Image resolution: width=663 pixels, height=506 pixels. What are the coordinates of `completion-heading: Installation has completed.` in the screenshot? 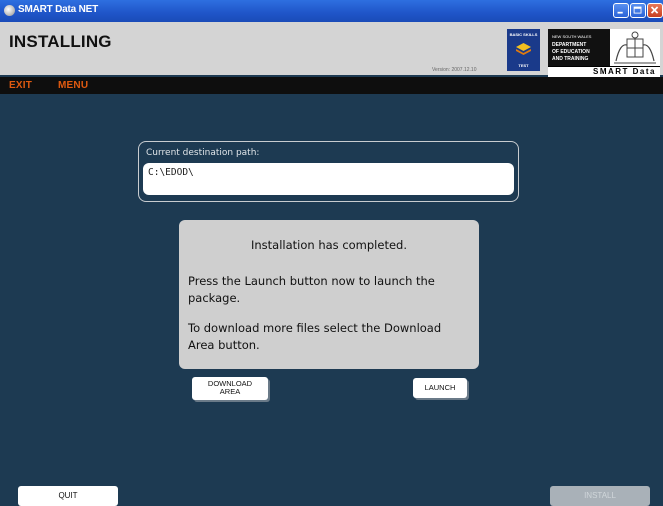 It's located at (328, 245).